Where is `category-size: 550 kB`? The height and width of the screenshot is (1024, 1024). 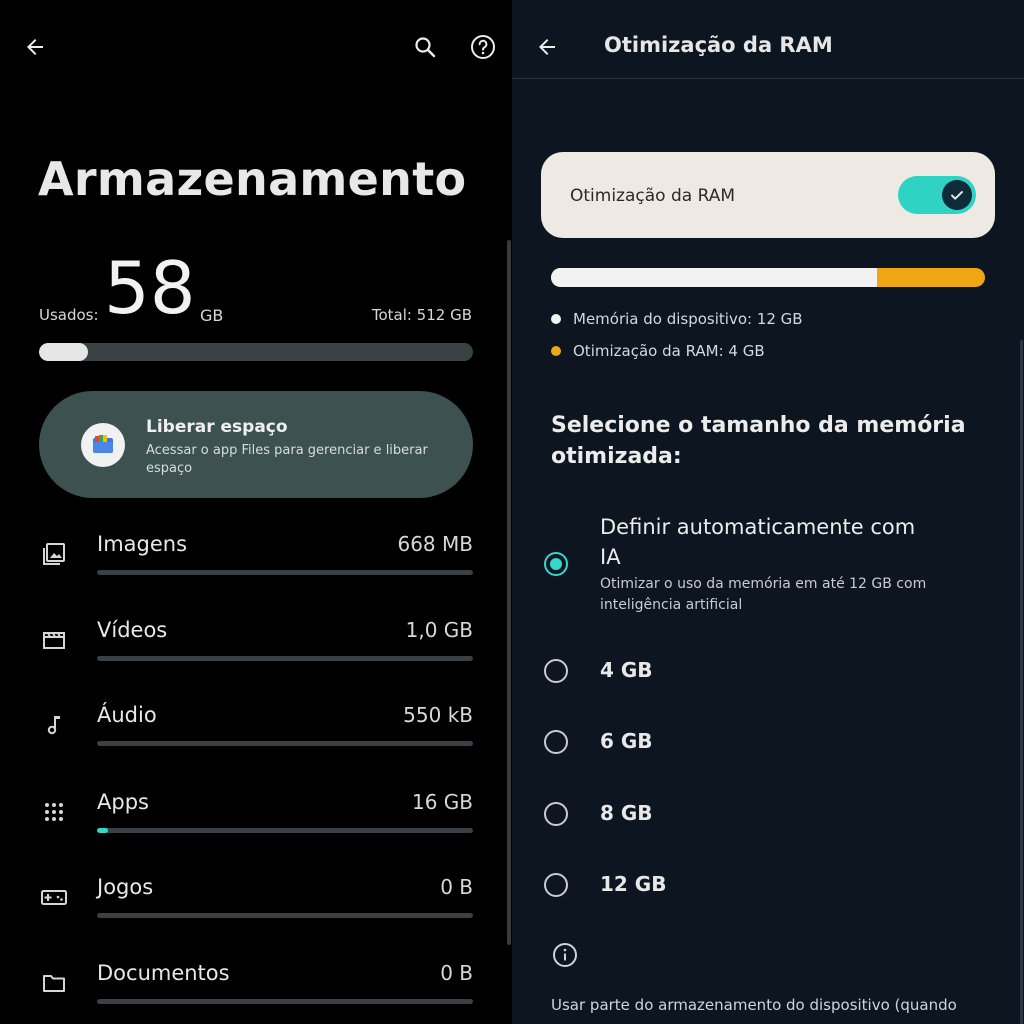
category-size: 550 kB is located at coordinates (438, 715).